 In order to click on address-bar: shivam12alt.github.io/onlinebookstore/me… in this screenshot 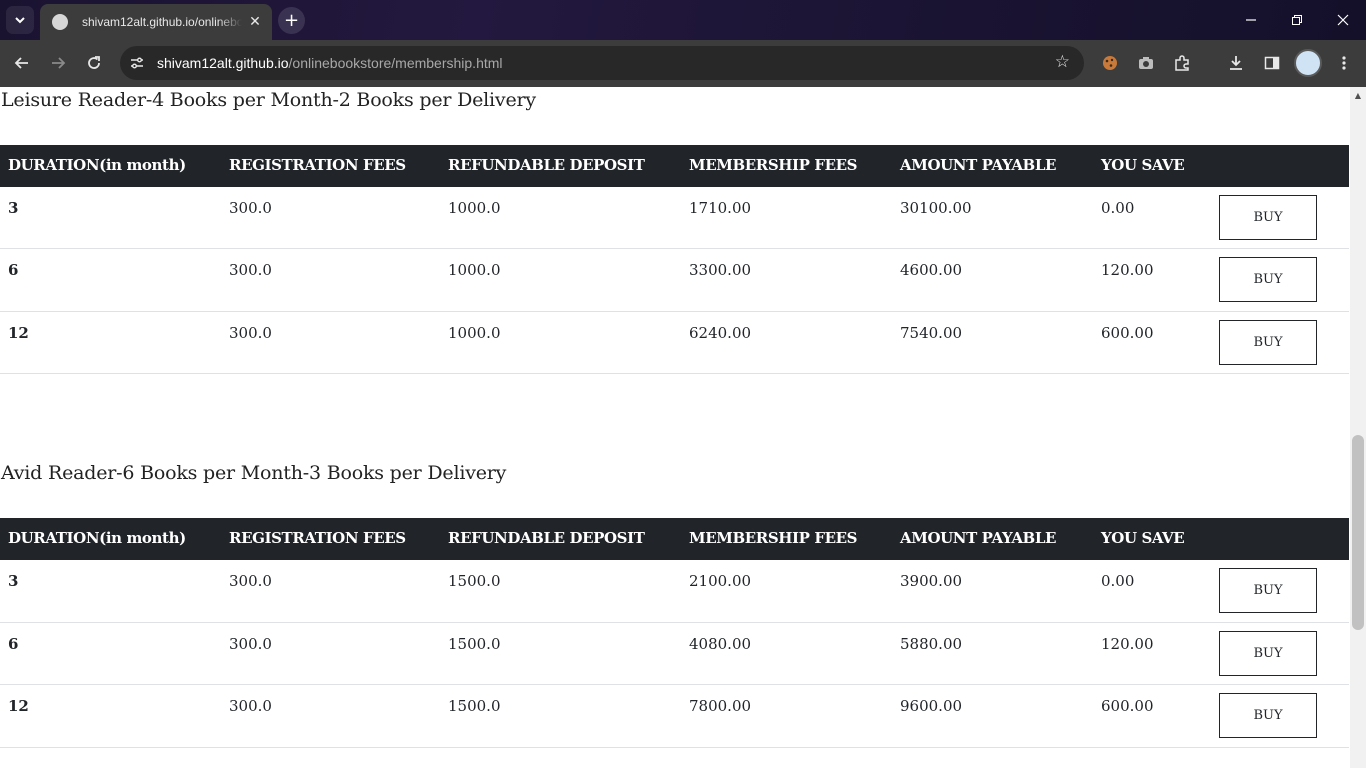, I will do `click(602, 63)`.